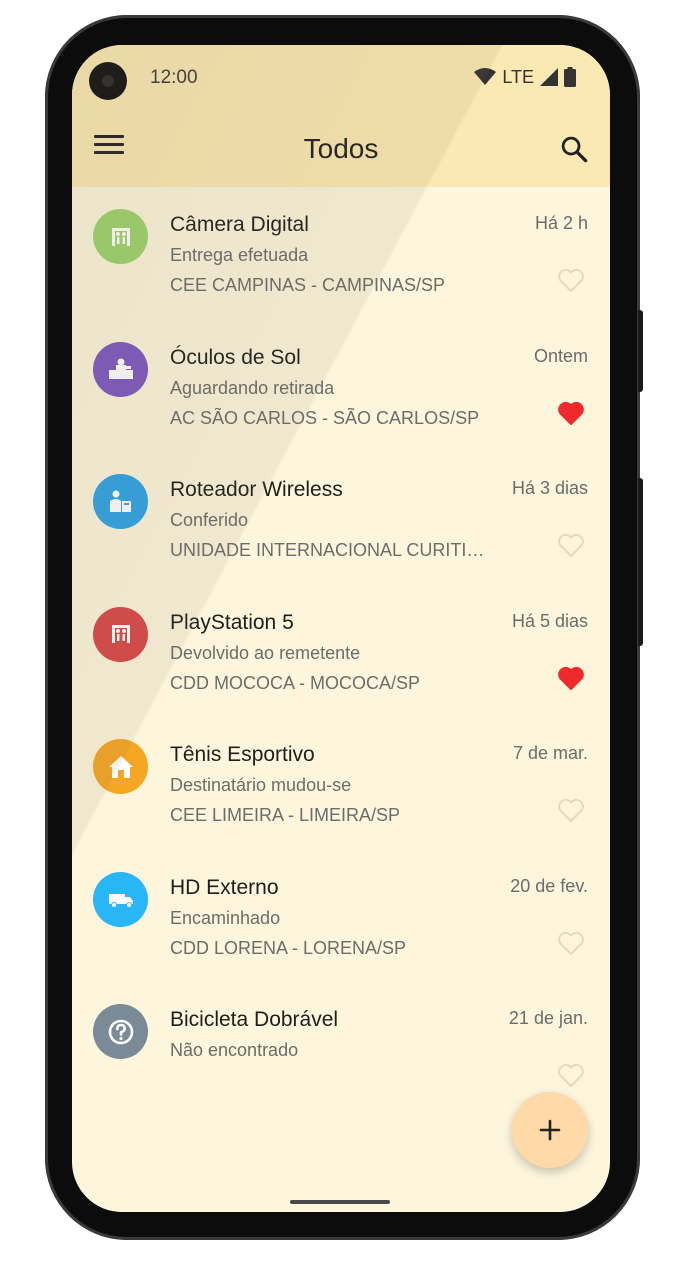 The height and width of the screenshot is (1267, 685). I want to click on inspector-icon, so click(120, 501).